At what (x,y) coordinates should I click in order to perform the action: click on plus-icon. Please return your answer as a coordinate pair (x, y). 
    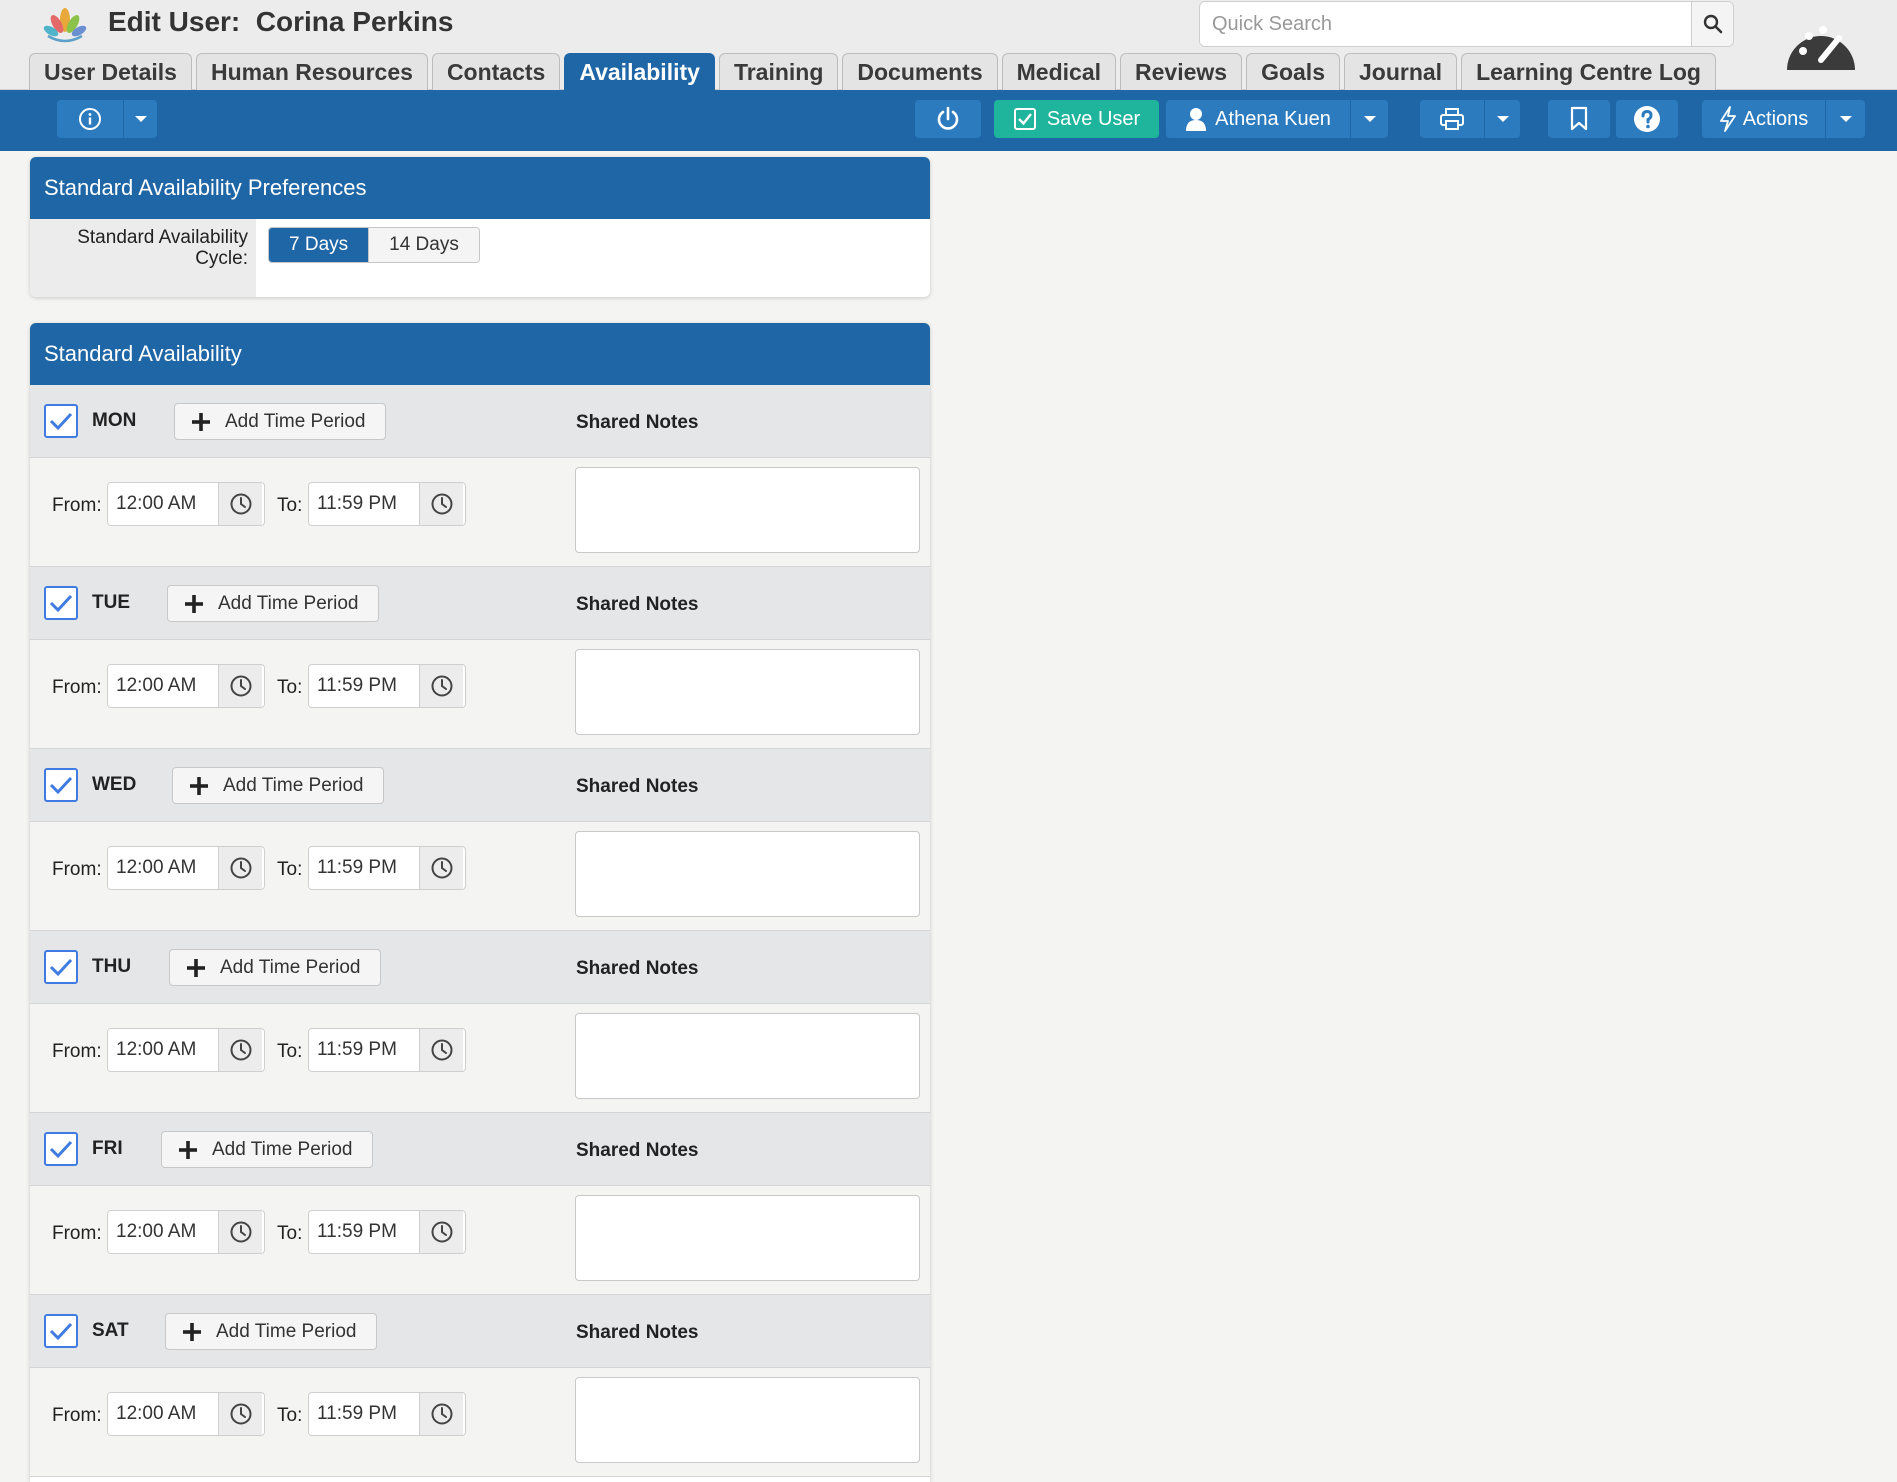
    Looking at the image, I should click on (199, 785).